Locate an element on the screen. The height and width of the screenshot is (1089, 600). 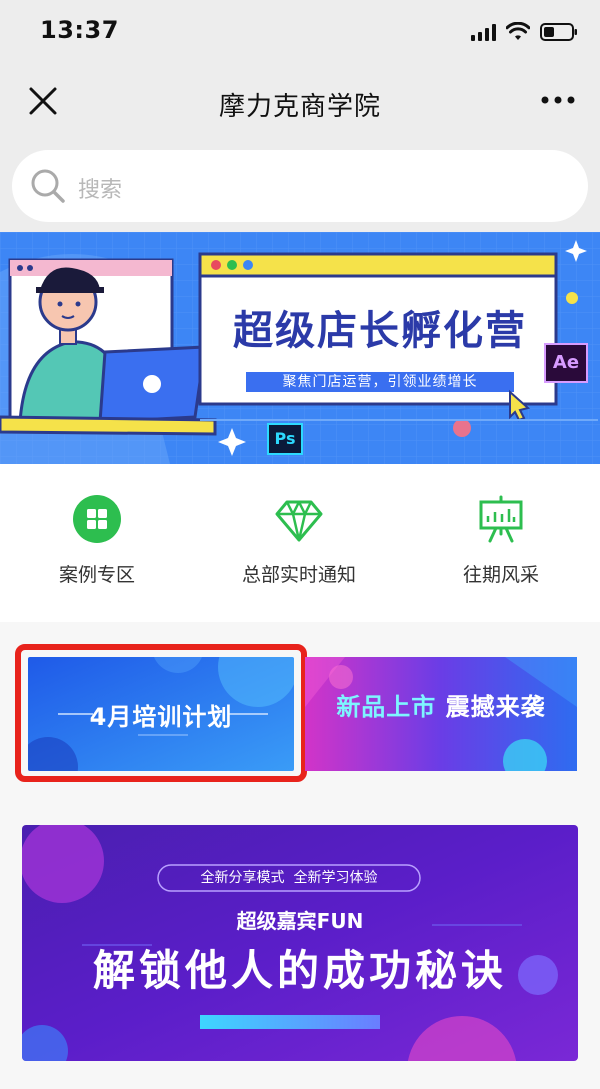
more-options-icon is located at coordinates (558, 100).